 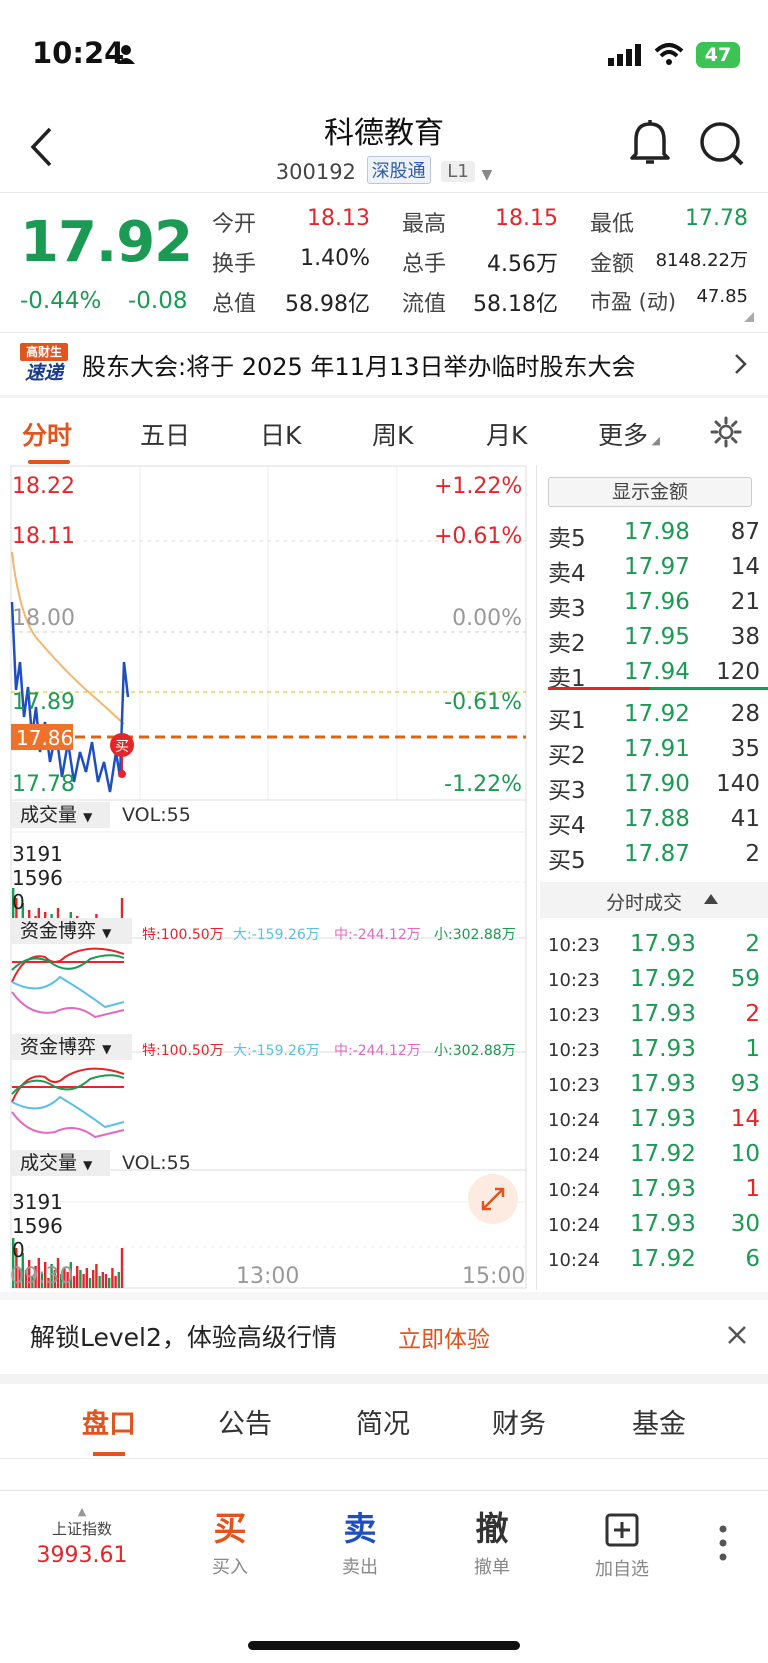 I want to click on trade-bar: ▲ 上证指数 3993.61 买 买入 卖 卖出 撤 撤单 加自选, so click(x=384, y=1576).